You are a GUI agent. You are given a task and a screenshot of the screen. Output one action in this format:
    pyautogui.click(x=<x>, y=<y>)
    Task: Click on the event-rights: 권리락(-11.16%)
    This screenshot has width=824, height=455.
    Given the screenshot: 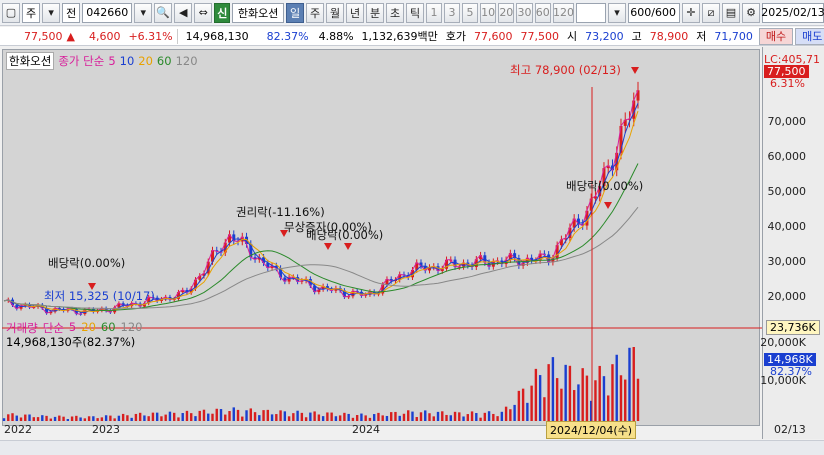 What is the action you would take?
    pyautogui.click(x=280, y=212)
    